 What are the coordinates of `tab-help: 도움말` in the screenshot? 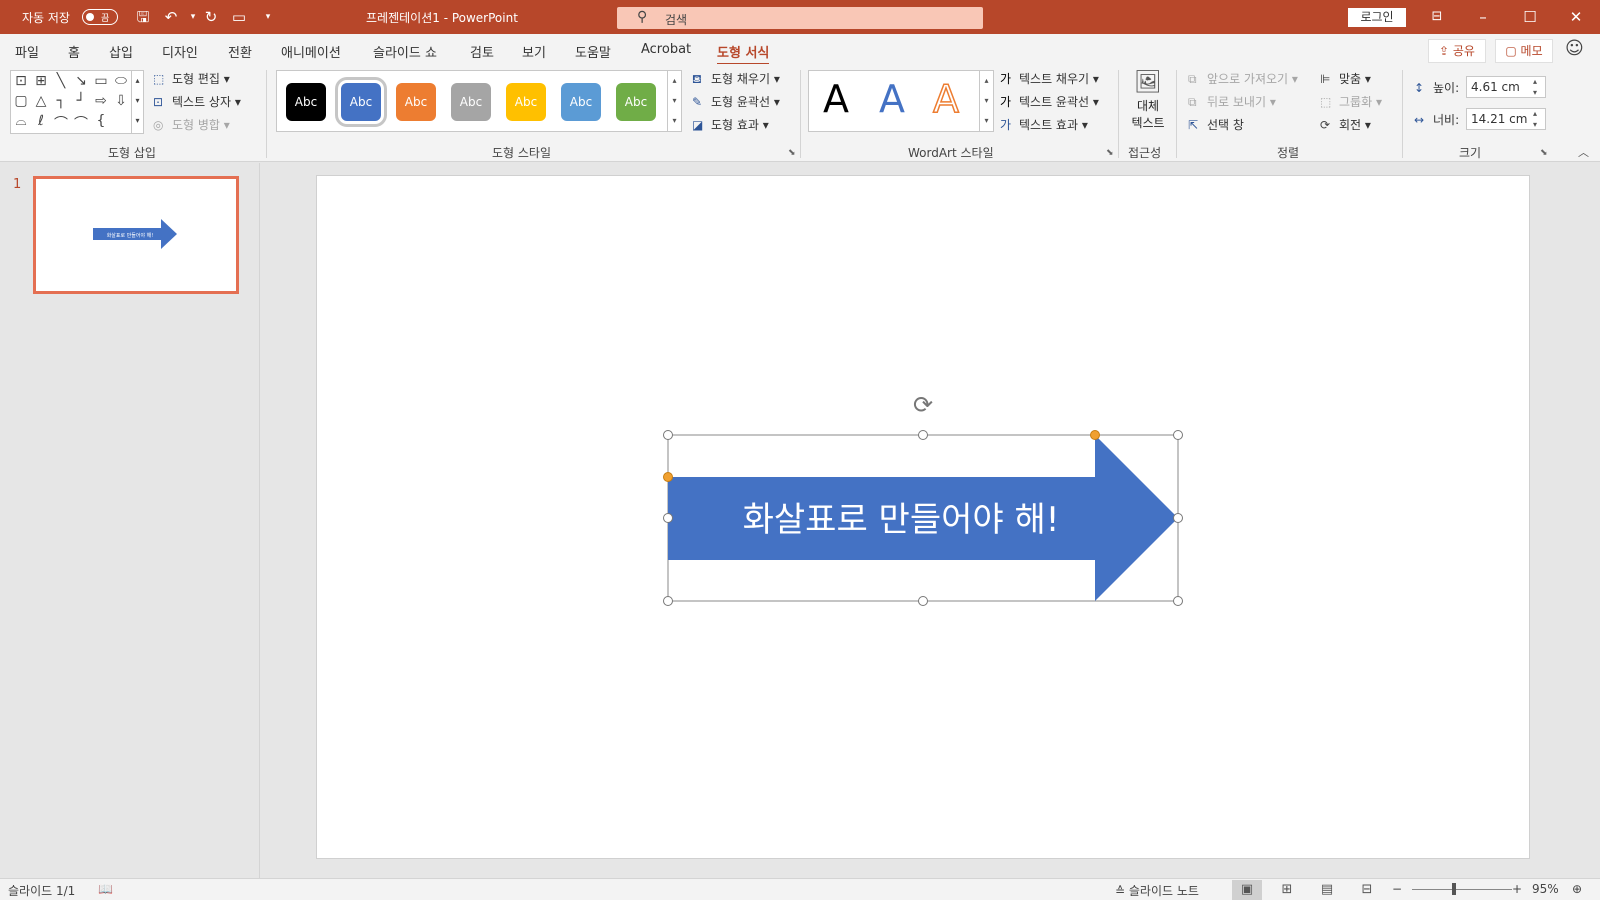 It's located at (593, 51).